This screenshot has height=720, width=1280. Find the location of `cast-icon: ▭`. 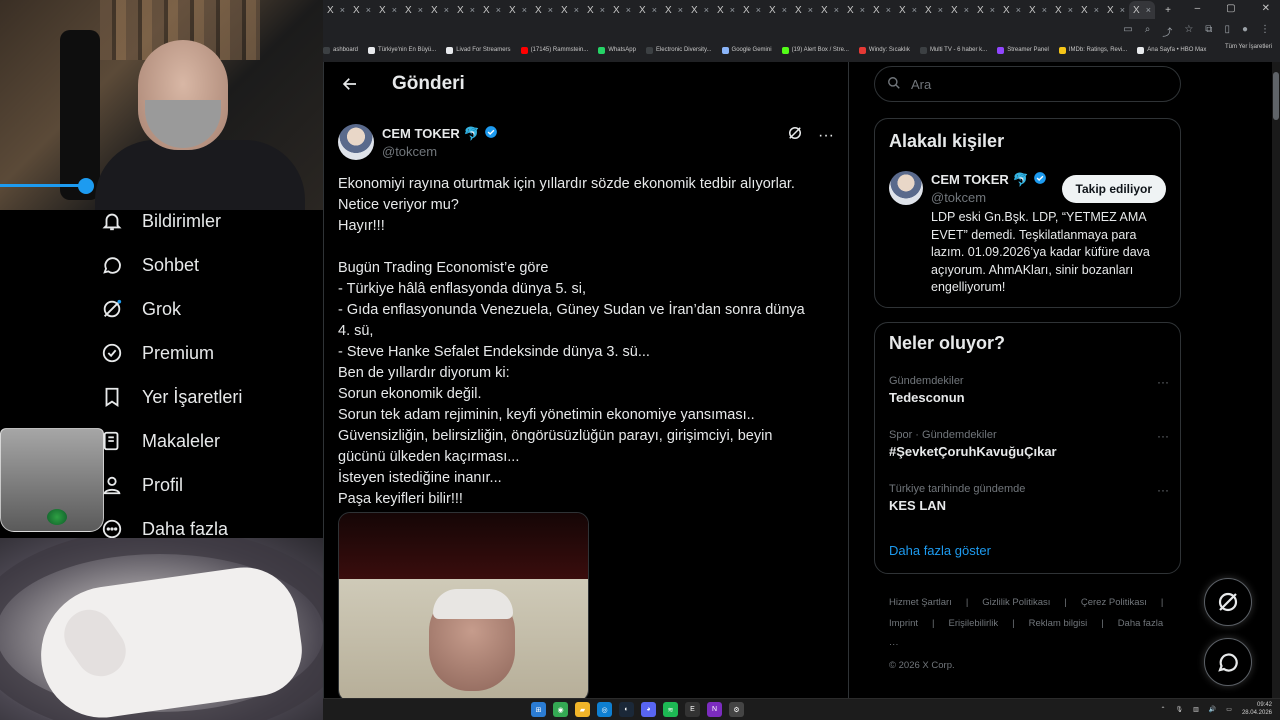

cast-icon: ▭ is located at coordinates (1127, 31).